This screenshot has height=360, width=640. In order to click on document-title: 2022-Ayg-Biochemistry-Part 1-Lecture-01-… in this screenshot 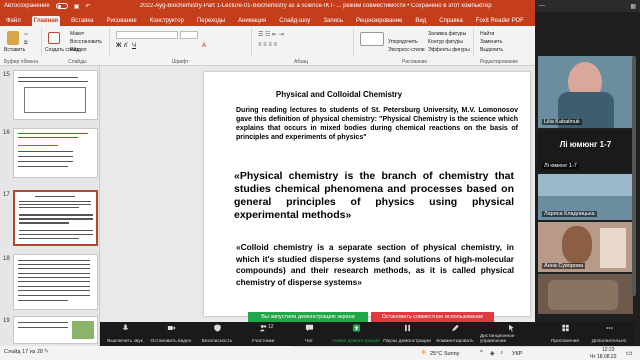, I will do `click(315, 6)`.